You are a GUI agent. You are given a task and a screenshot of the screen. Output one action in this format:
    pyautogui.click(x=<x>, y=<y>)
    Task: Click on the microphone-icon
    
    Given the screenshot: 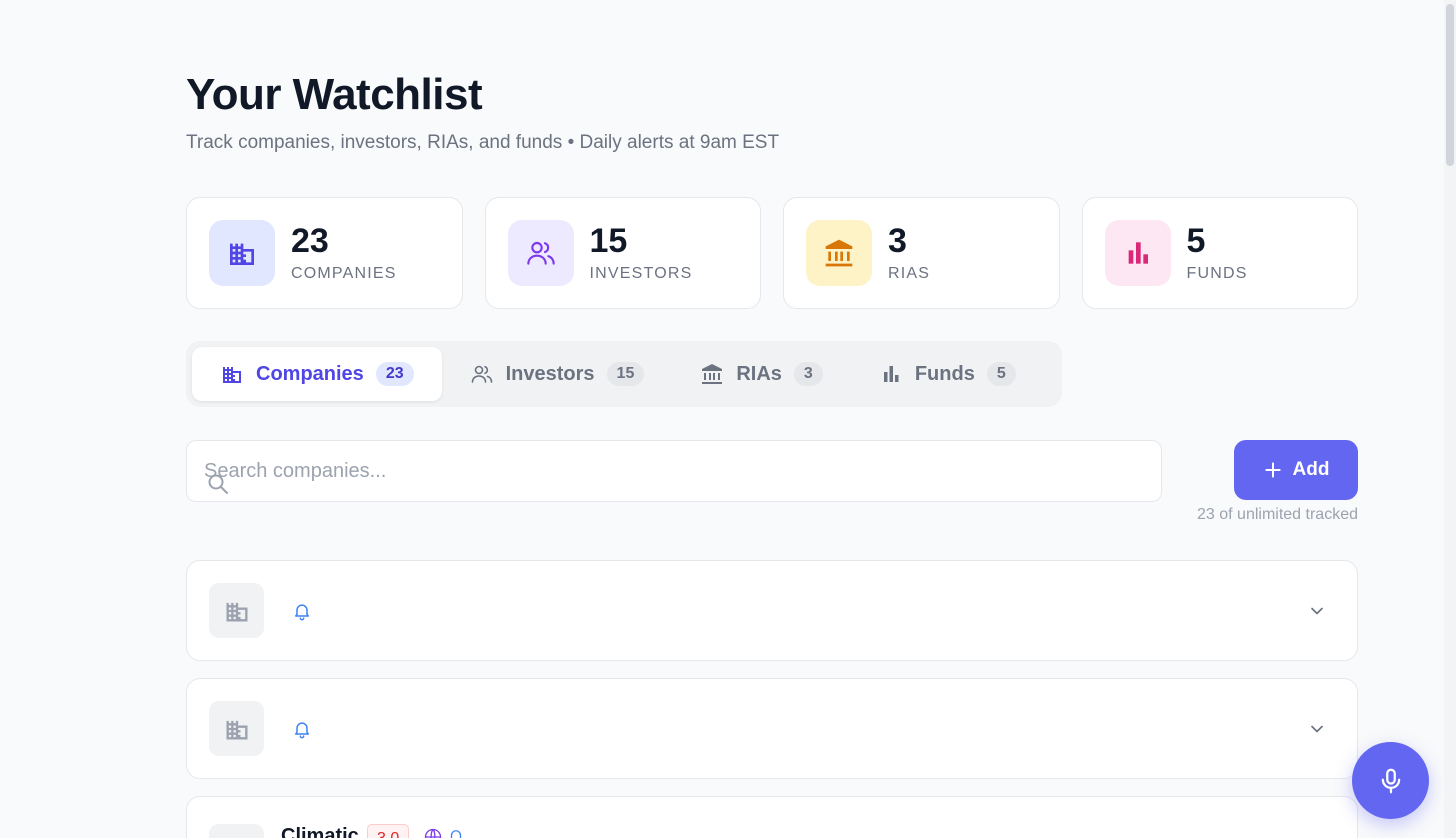 What is the action you would take?
    pyautogui.click(x=1390, y=780)
    